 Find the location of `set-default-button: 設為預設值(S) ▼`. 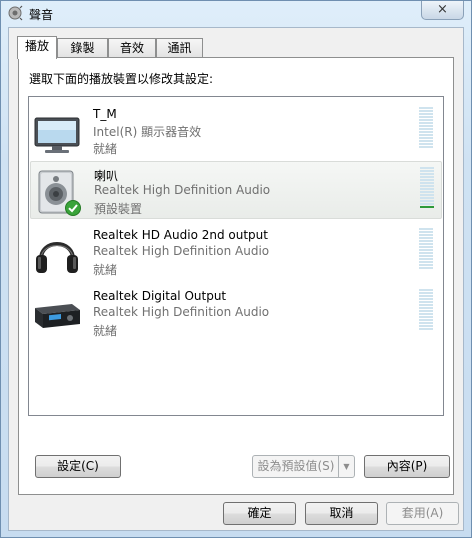

set-default-button: 設為預設值(S) ▼ is located at coordinates (303, 466).